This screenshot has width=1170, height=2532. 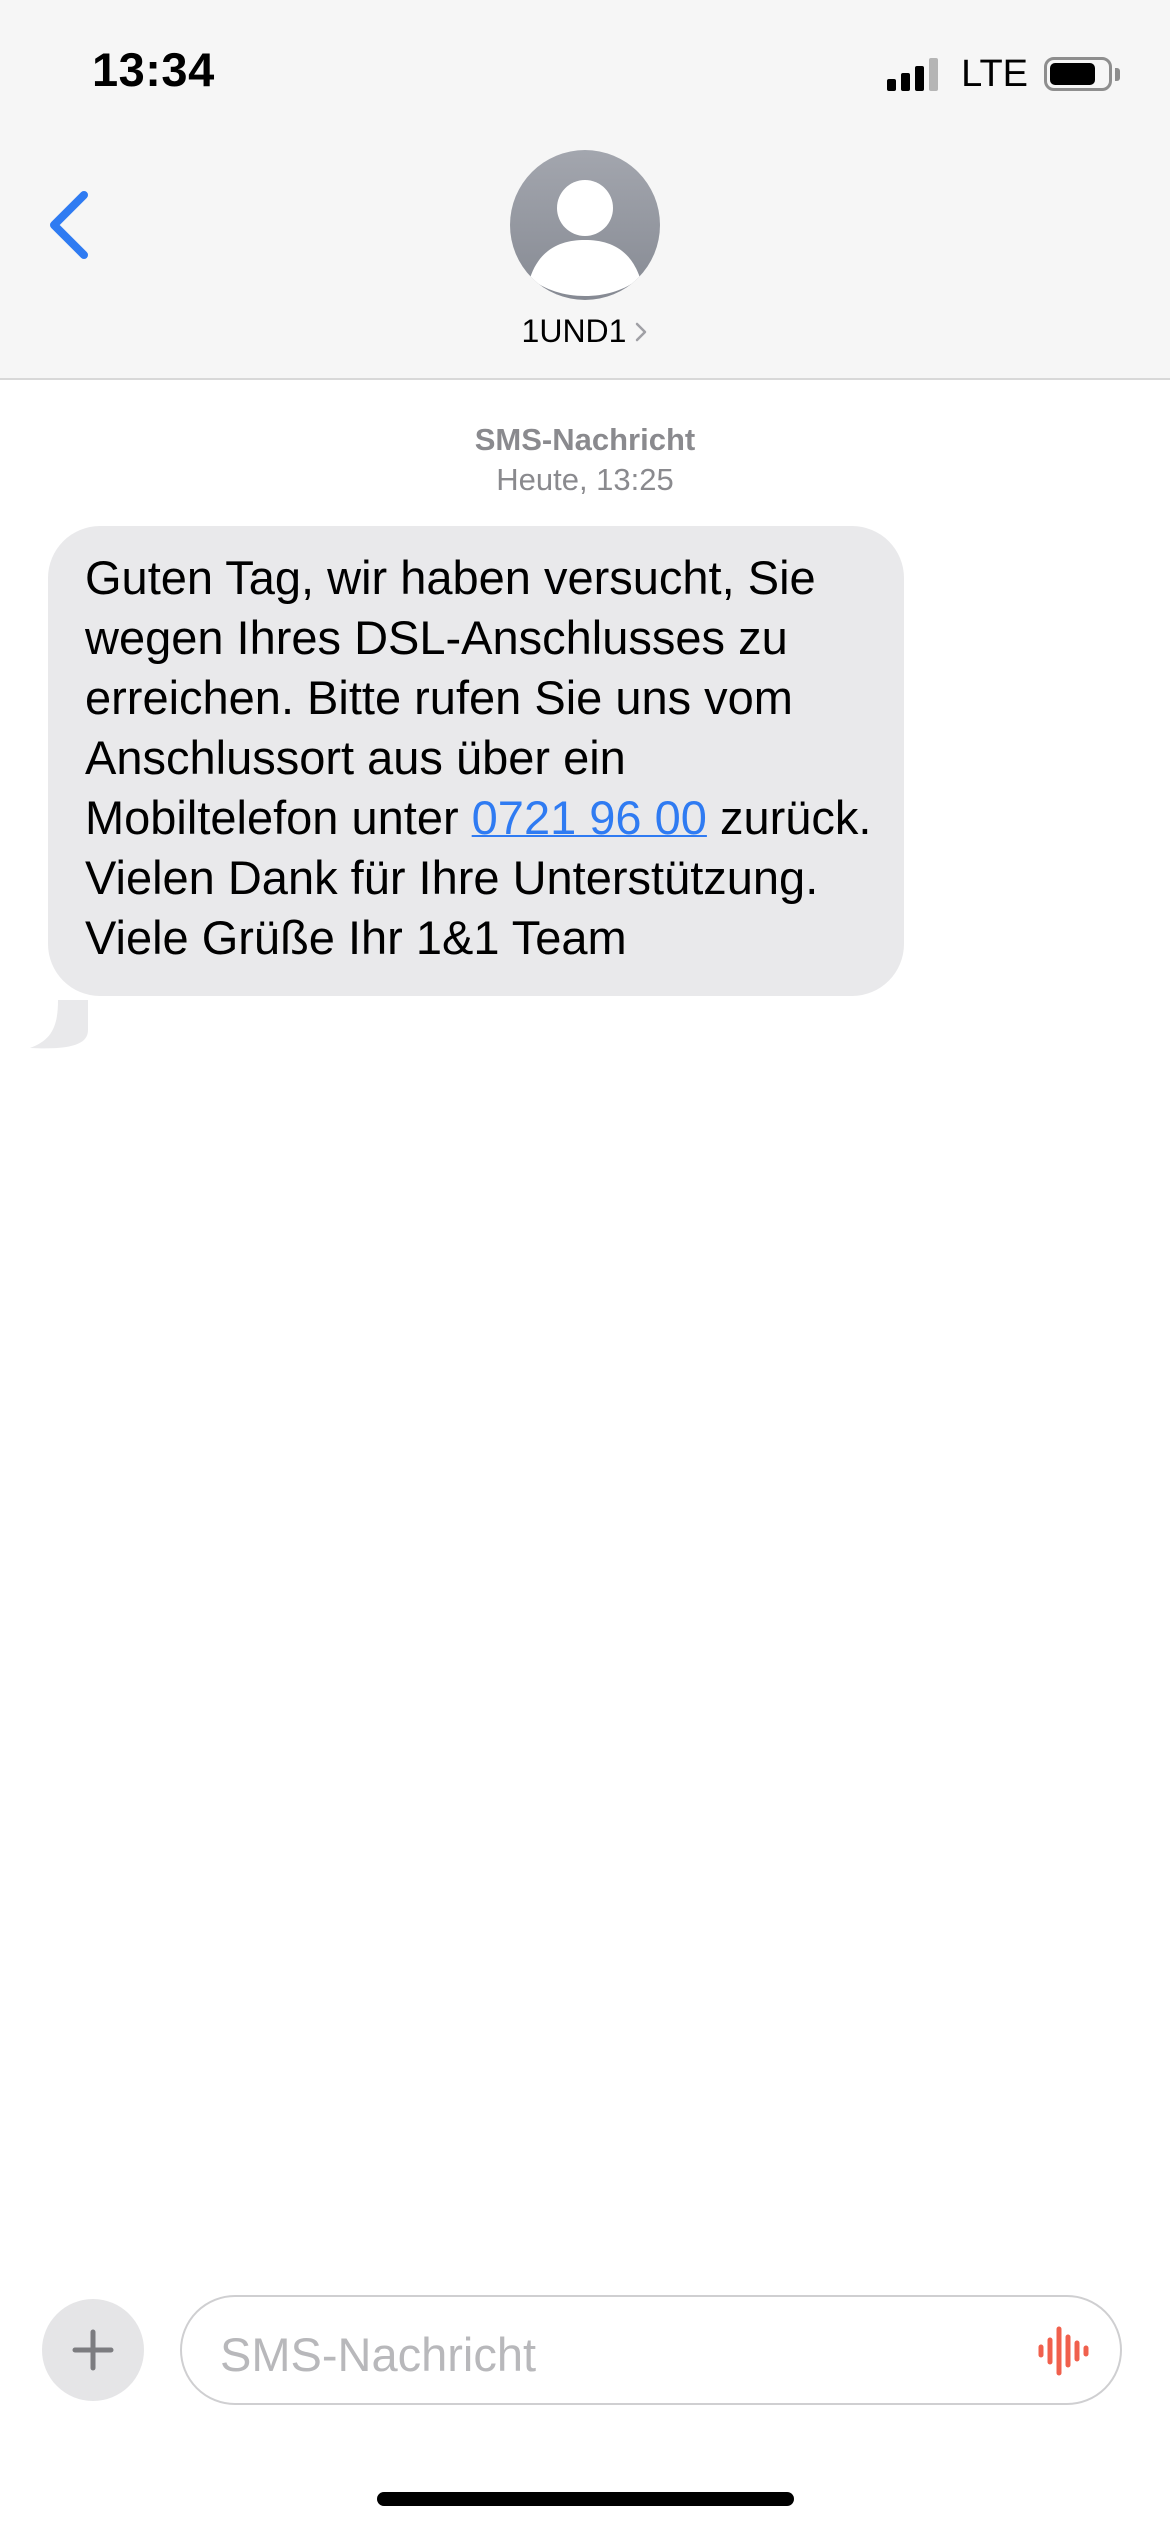 I want to click on back-button, so click(x=75, y=225).